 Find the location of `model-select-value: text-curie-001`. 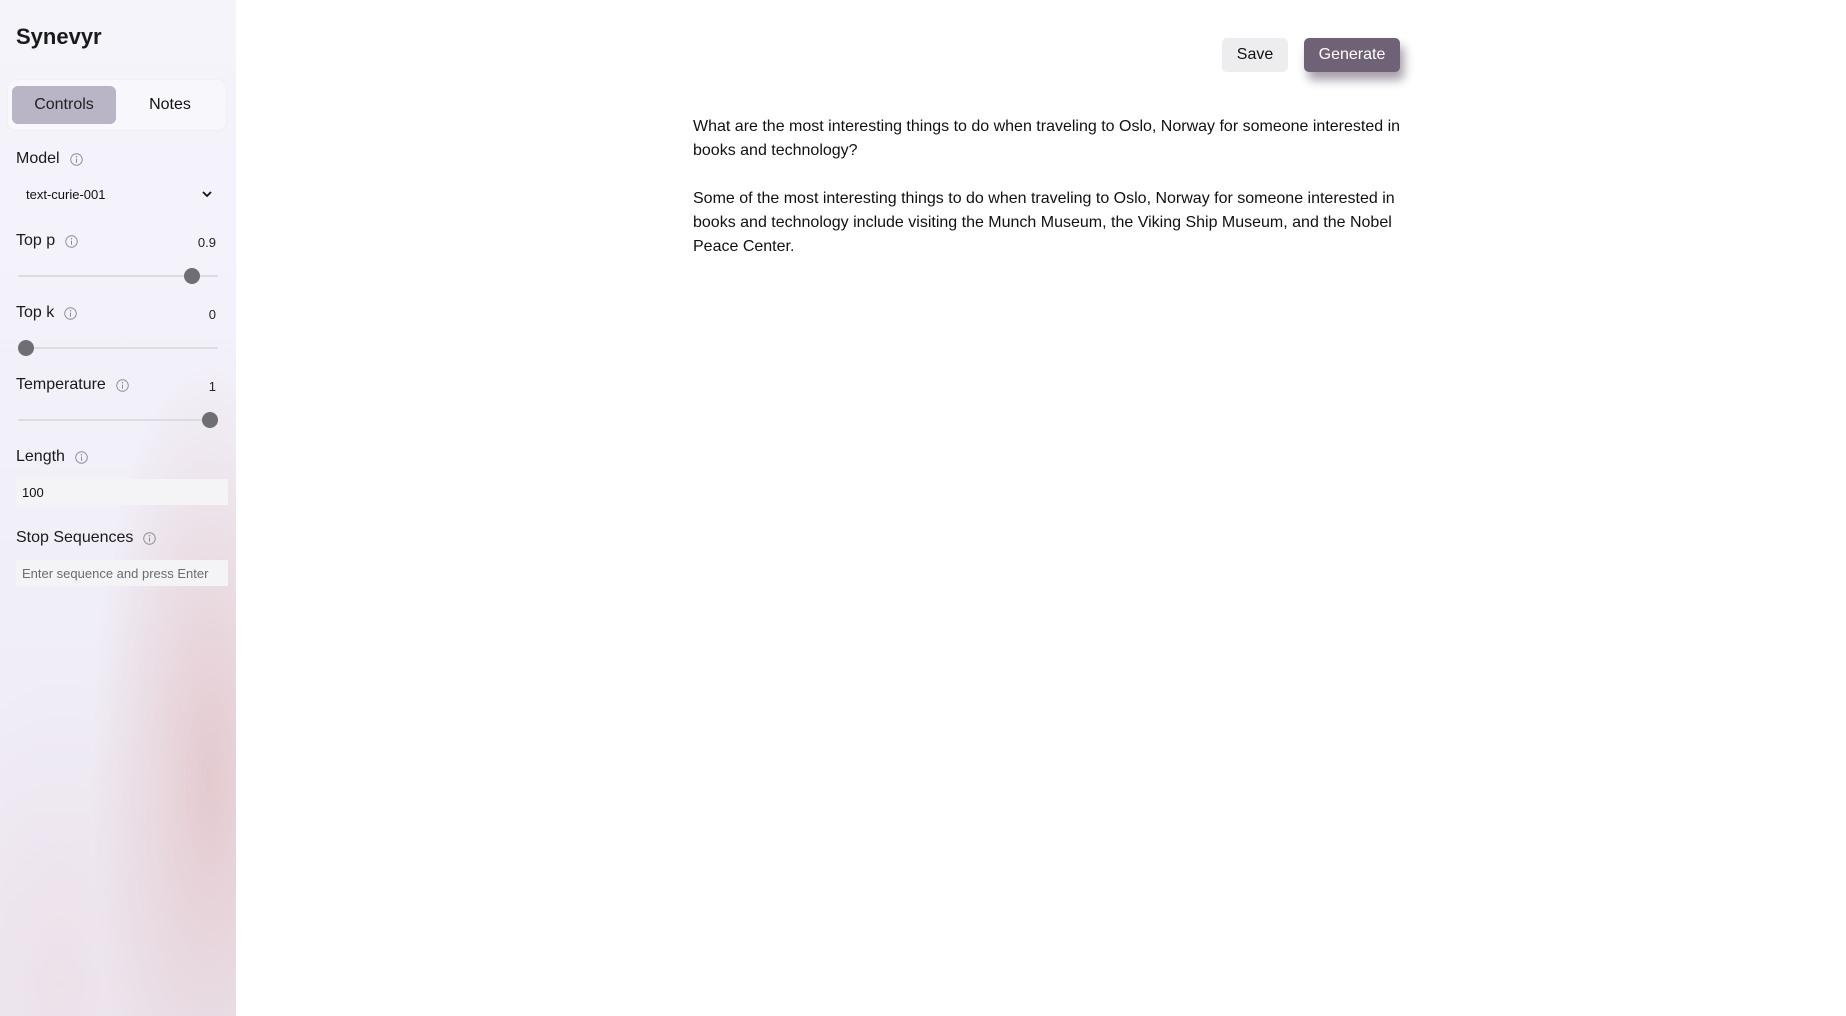

model-select-value: text-curie-001 is located at coordinates (66, 194).